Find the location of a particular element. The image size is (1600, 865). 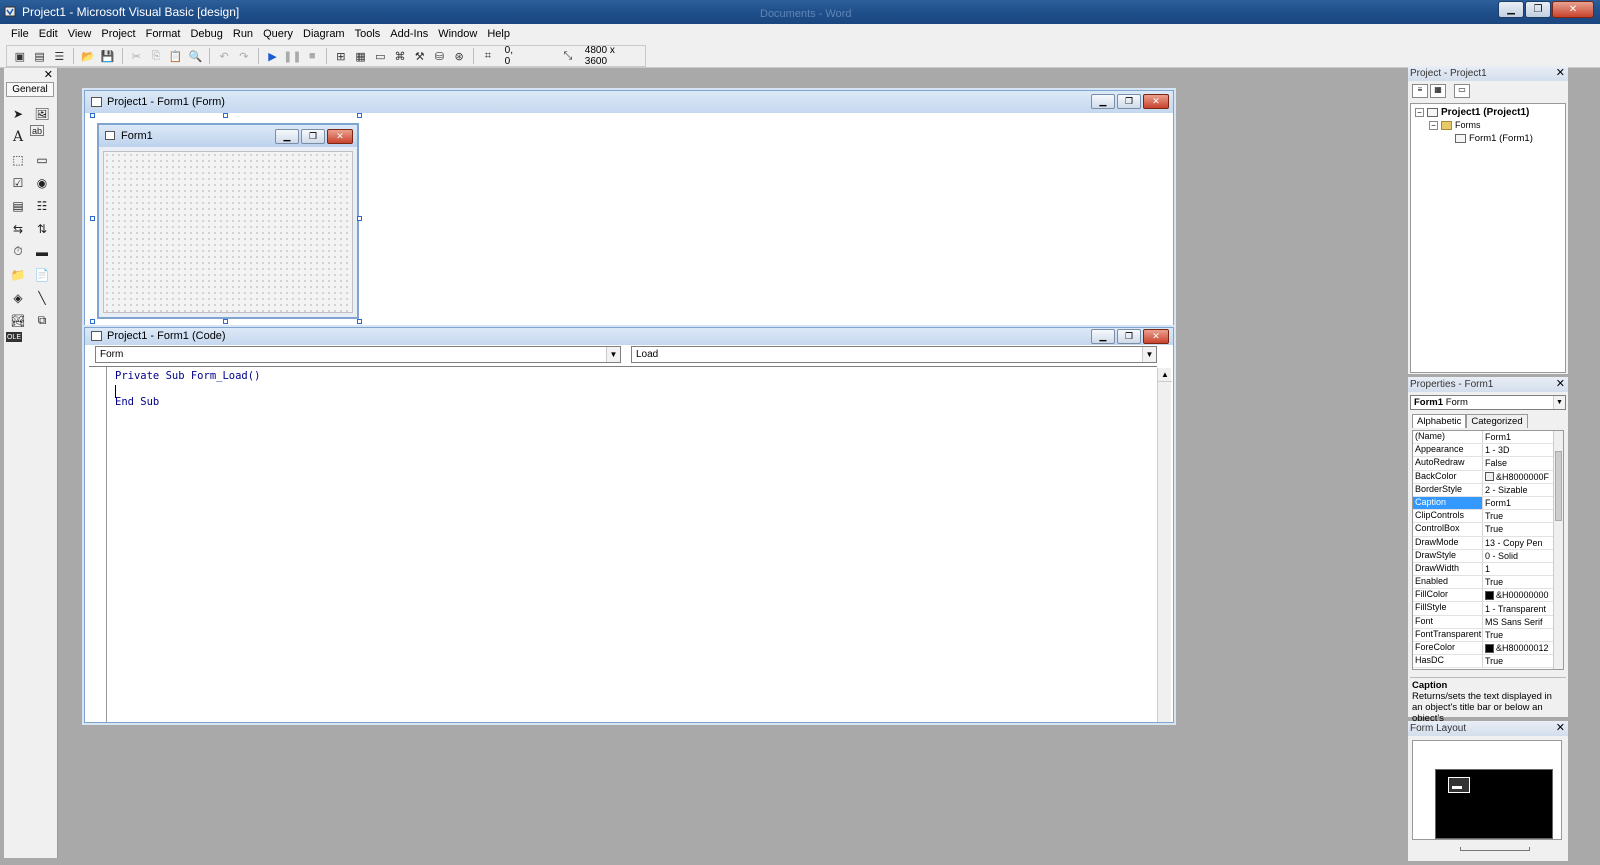

property-row: Enabled True is located at coordinates (1488, 583).